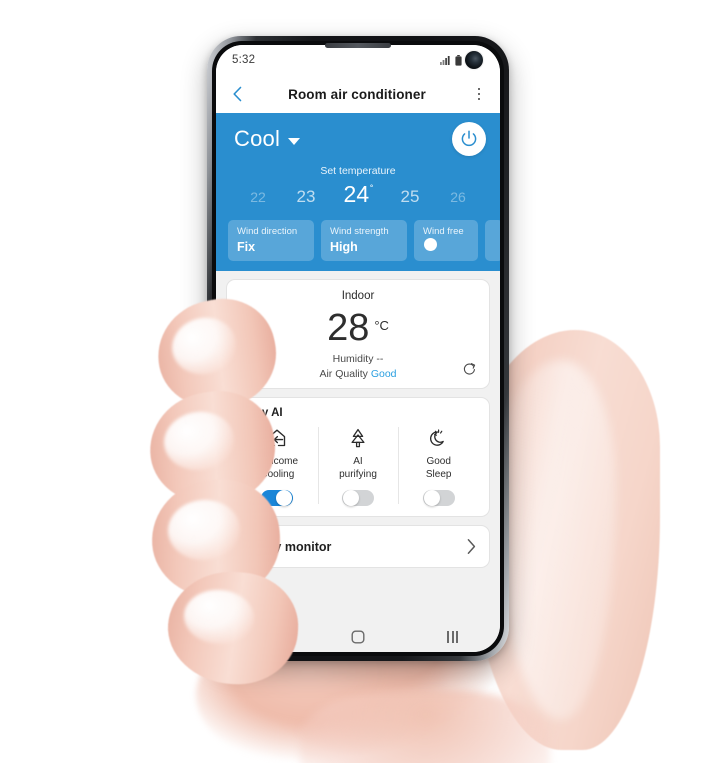 The height and width of the screenshot is (763, 720). Describe the element at coordinates (359, 231) in the screenshot. I see `wind-strength-label: Wind strength` at that location.